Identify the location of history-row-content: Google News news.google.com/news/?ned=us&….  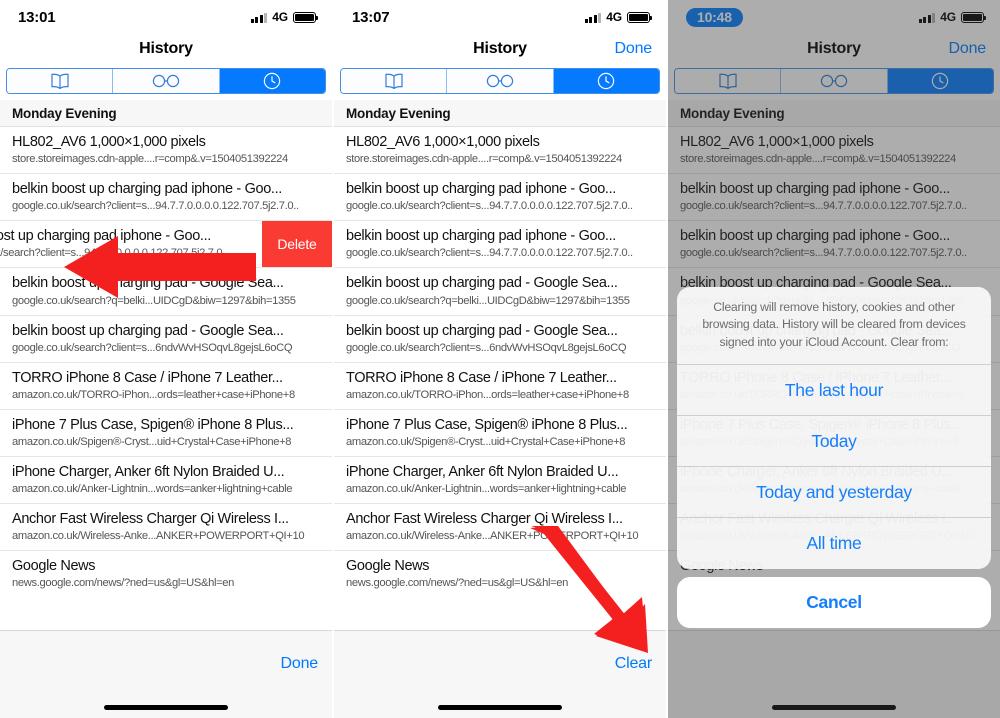
(166, 573).